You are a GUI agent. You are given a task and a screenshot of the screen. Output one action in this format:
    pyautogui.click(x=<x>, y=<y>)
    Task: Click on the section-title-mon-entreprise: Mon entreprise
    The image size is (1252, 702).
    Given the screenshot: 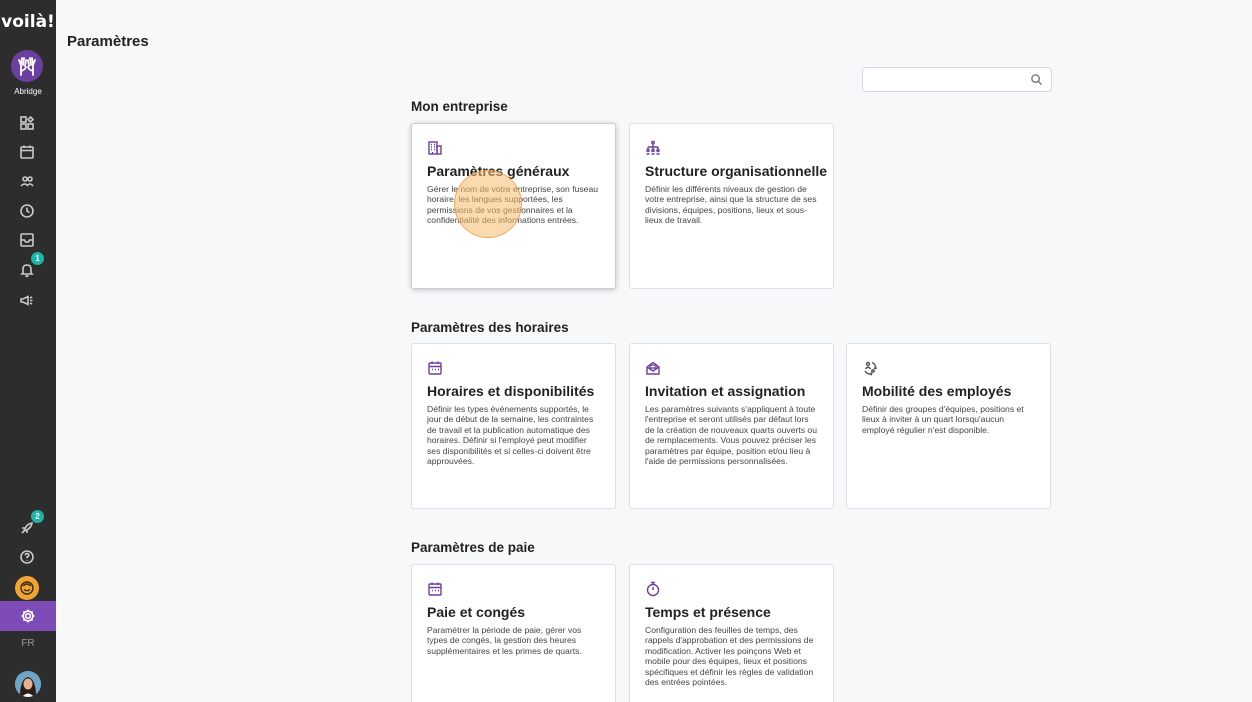 What is the action you would take?
    pyautogui.click(x=459, y=106)
    